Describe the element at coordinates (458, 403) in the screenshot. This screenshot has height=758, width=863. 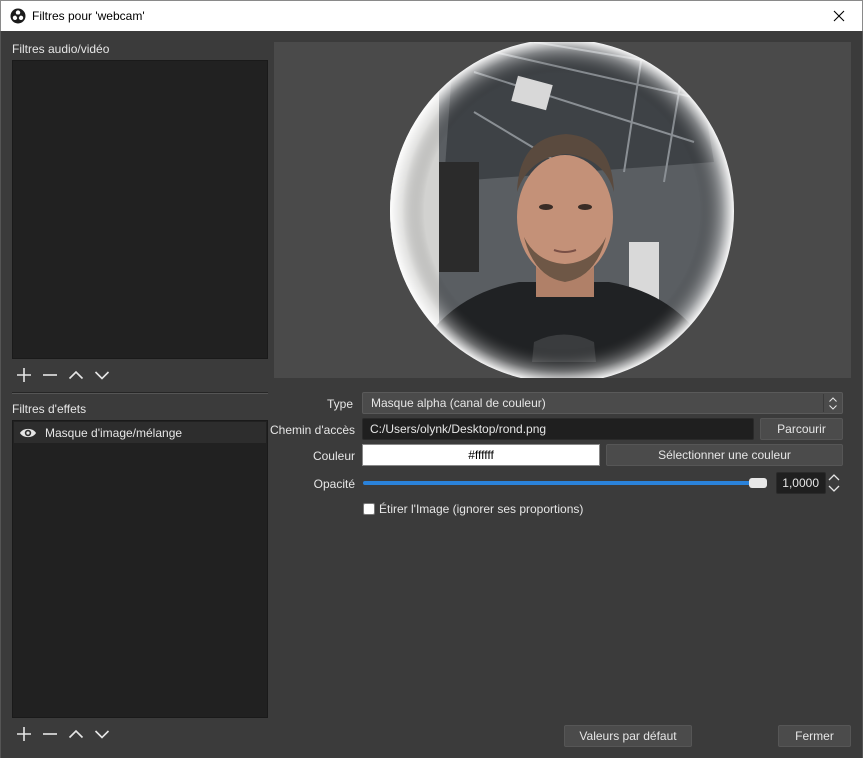
I see `type-select-value: Masque alpha (canal de couleur)` at that location.